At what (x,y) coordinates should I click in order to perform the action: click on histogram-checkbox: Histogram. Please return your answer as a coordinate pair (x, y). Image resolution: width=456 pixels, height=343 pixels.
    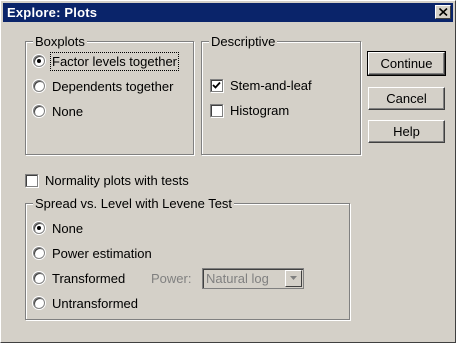
    Looking at the image, I should click on (249, 110).